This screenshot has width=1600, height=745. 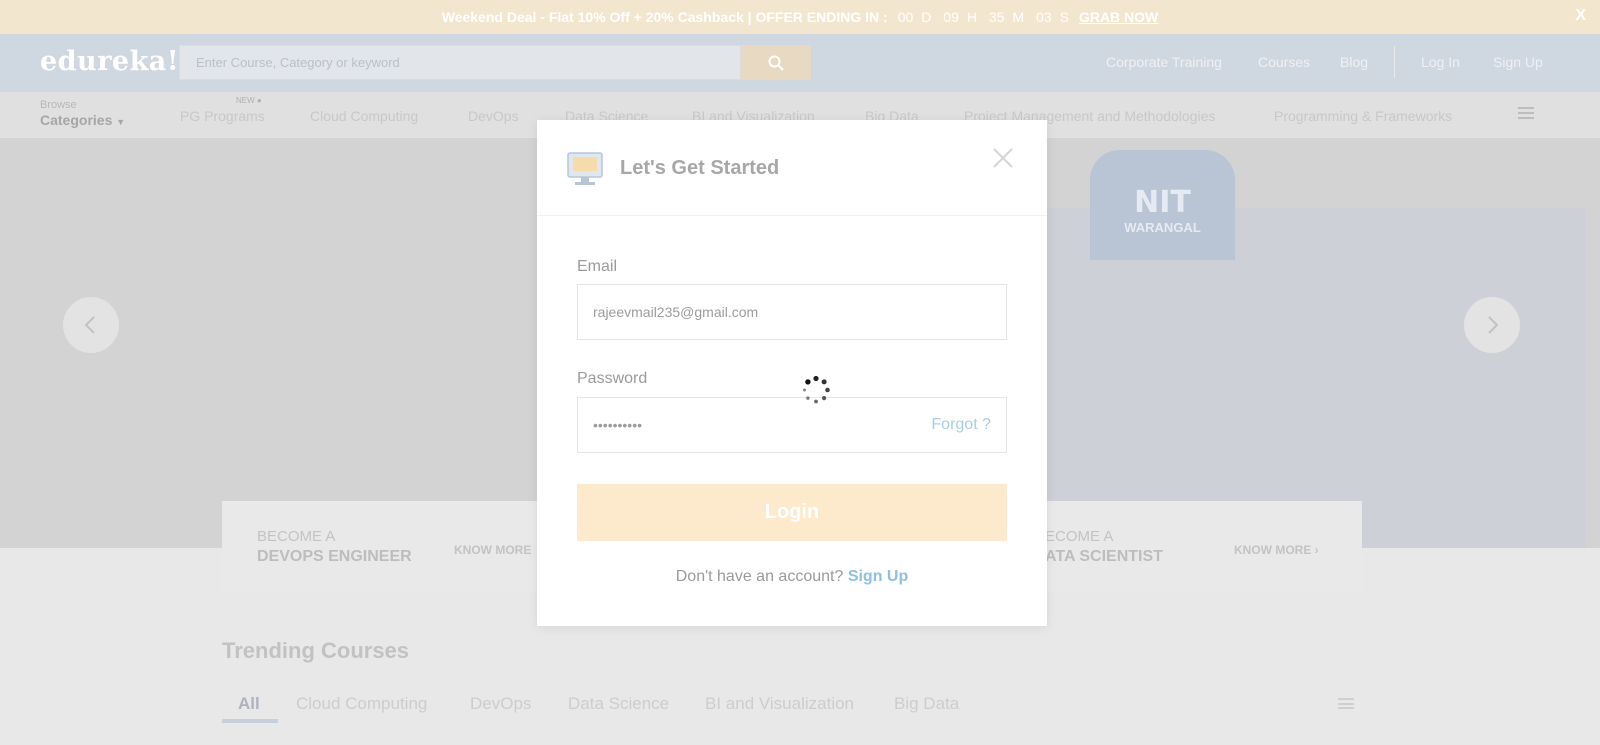 I want to click on tab-all: All, so click(x=249, y=704).